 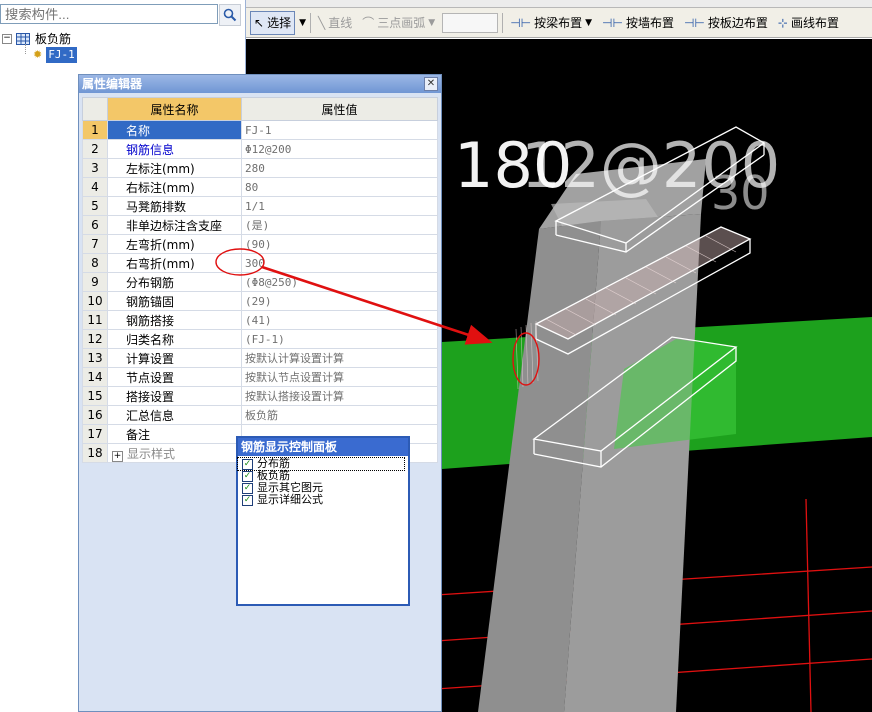 I want to click on property-name-cell: 左弯折(mm), so click(x=174, y=244).